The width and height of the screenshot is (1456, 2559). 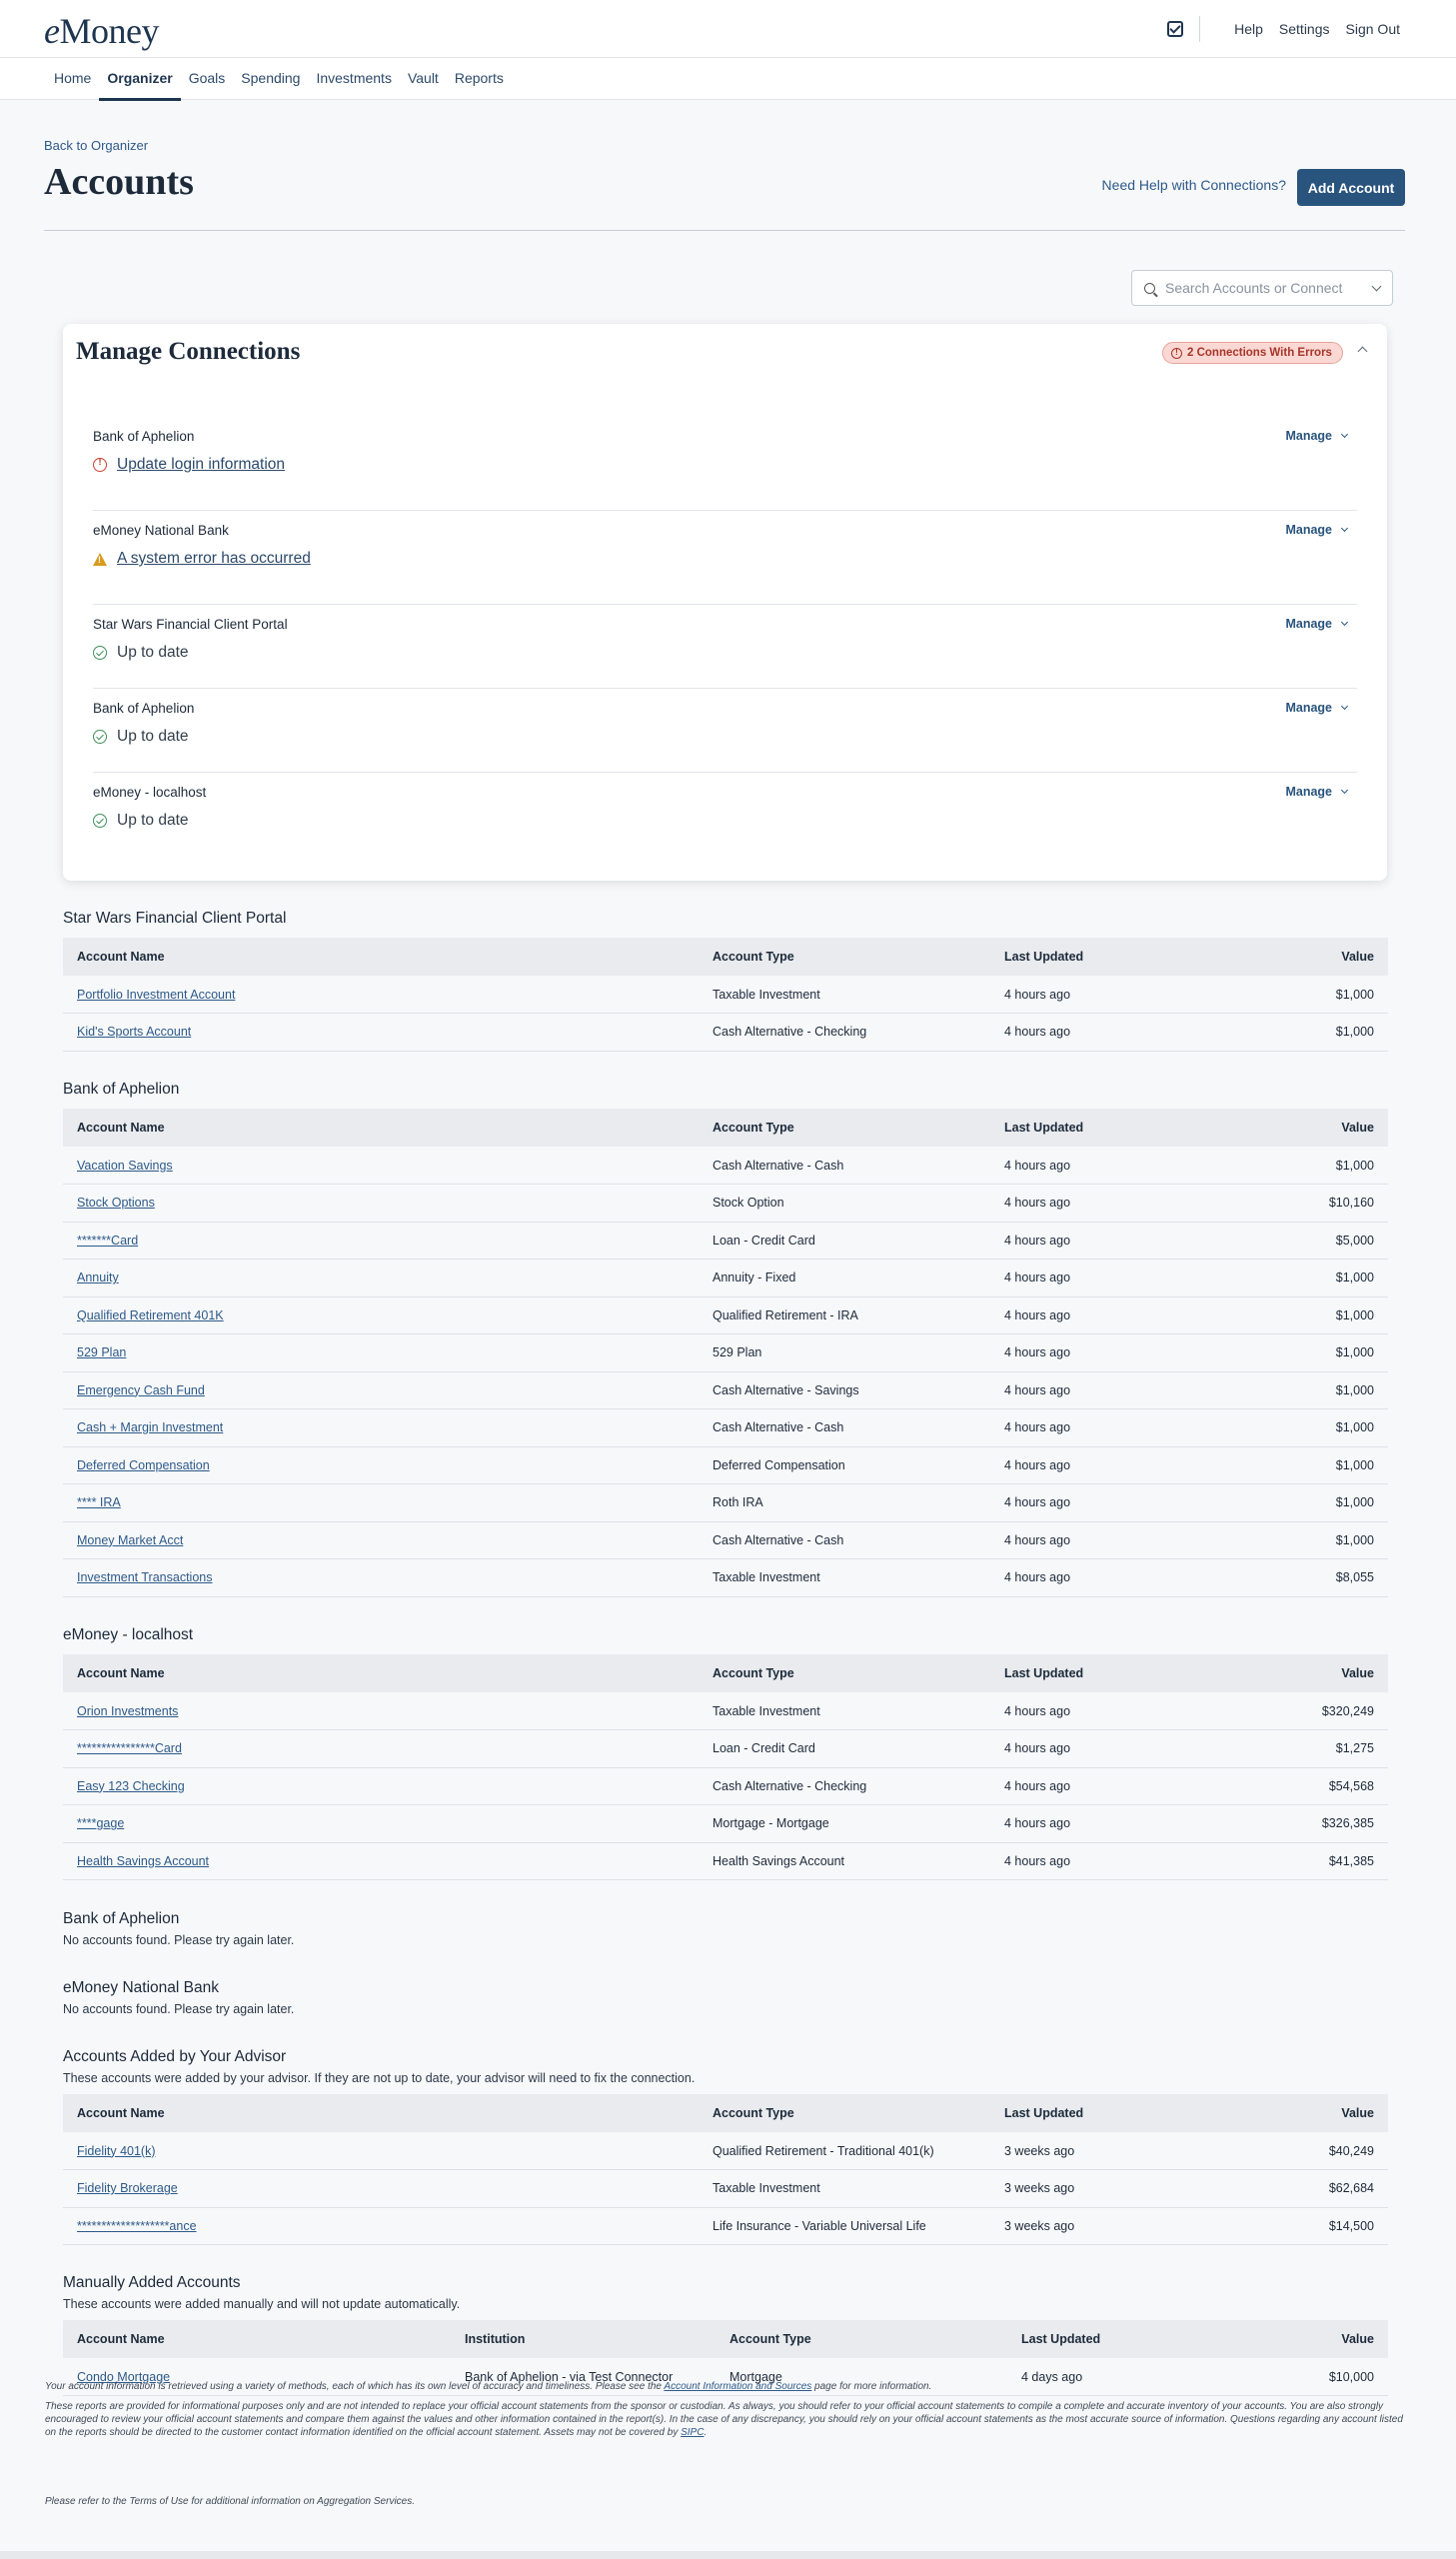 What do you see at coordinates (140, 79) in the screenshot?
I see `nav-item-organizer: Organizer` at bounding box center [140, 79].